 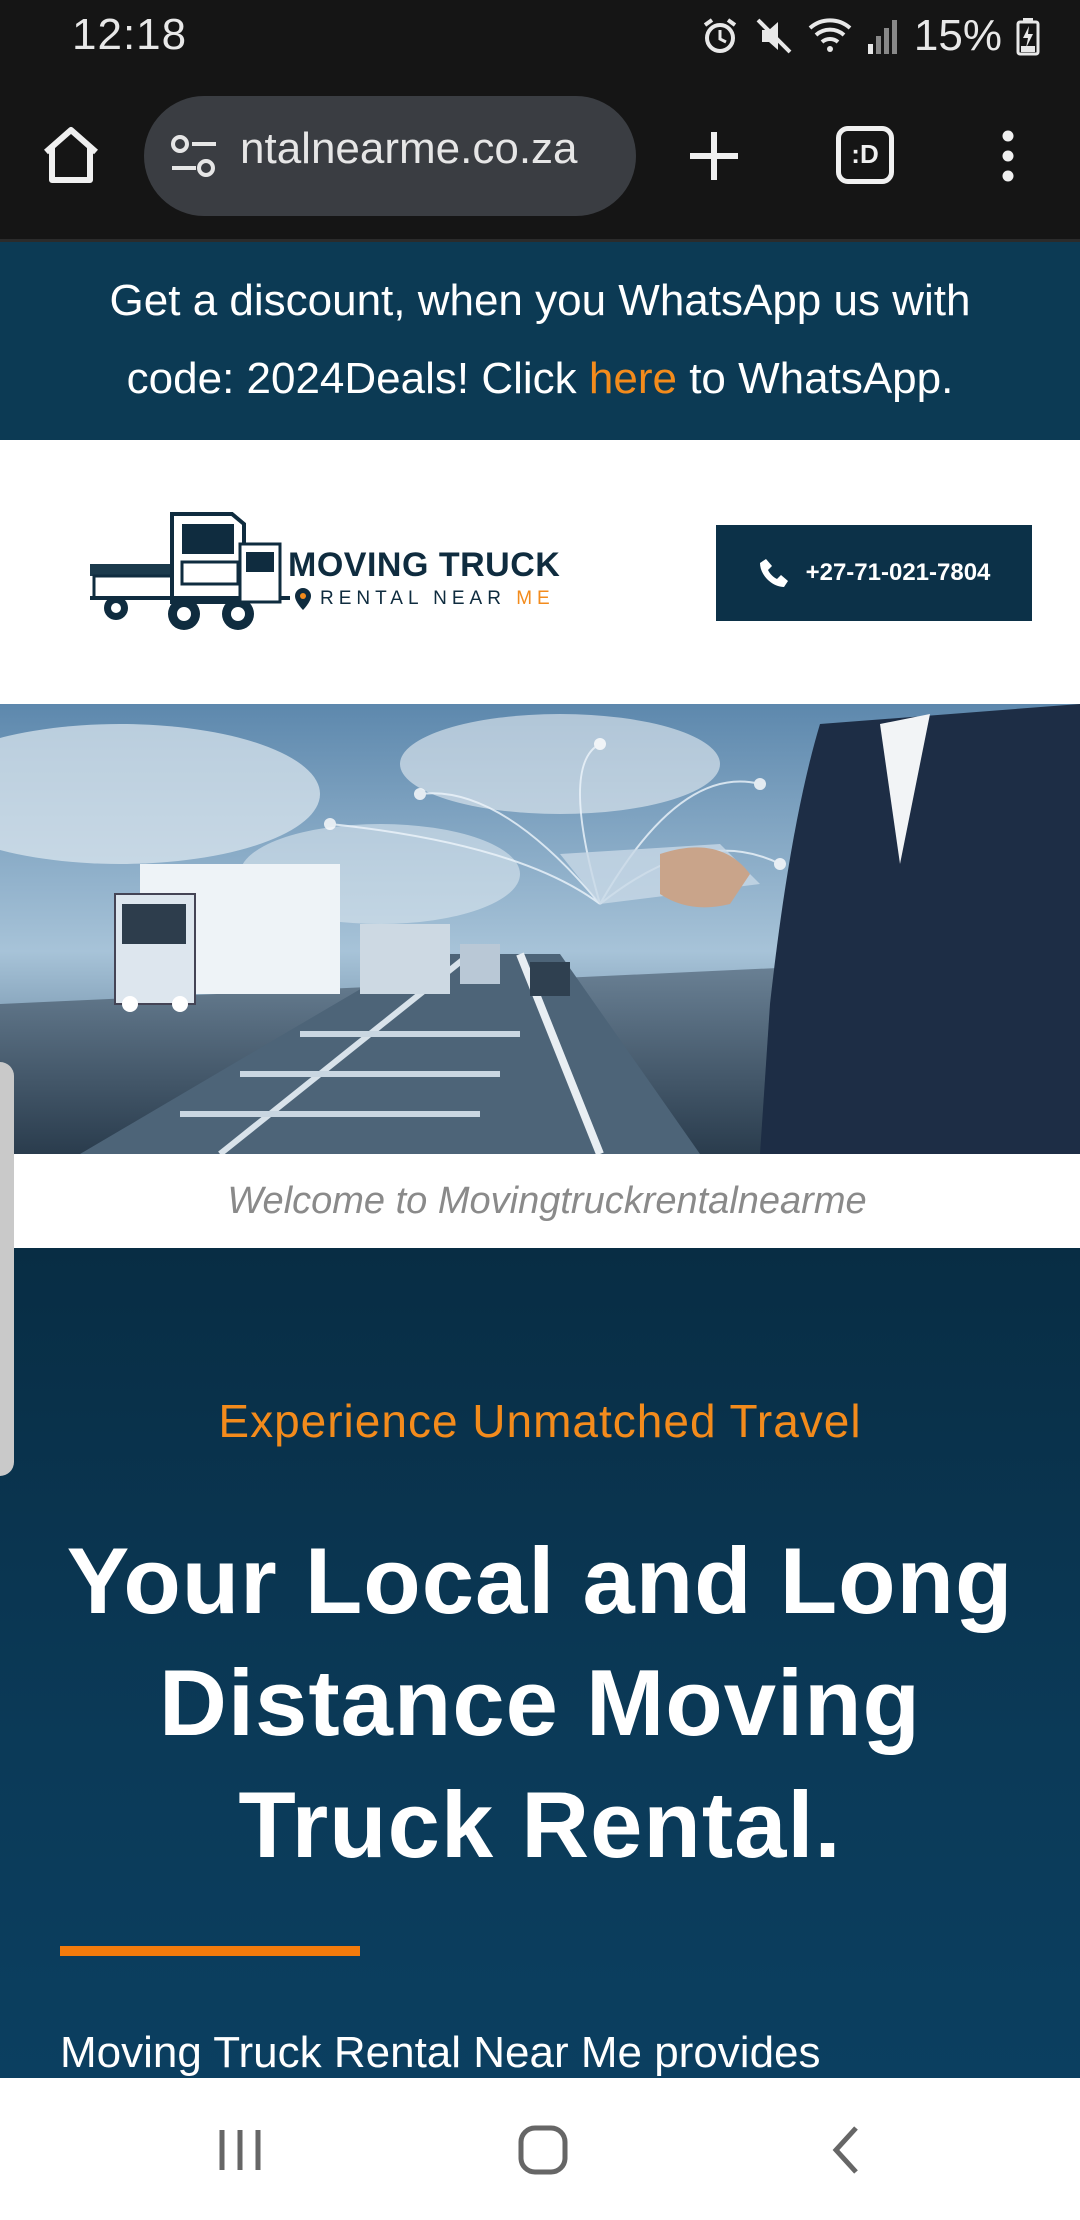 I want to click on headline-line-3: Truck Rental., so click(x=540, y=1824).